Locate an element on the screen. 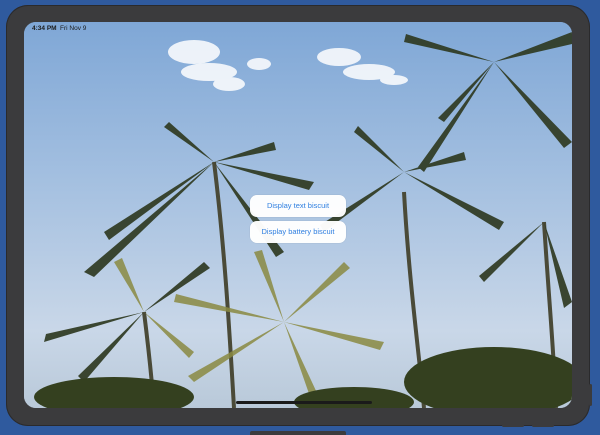  status-time: 4:34 PM is located at coordinates (44, 28).